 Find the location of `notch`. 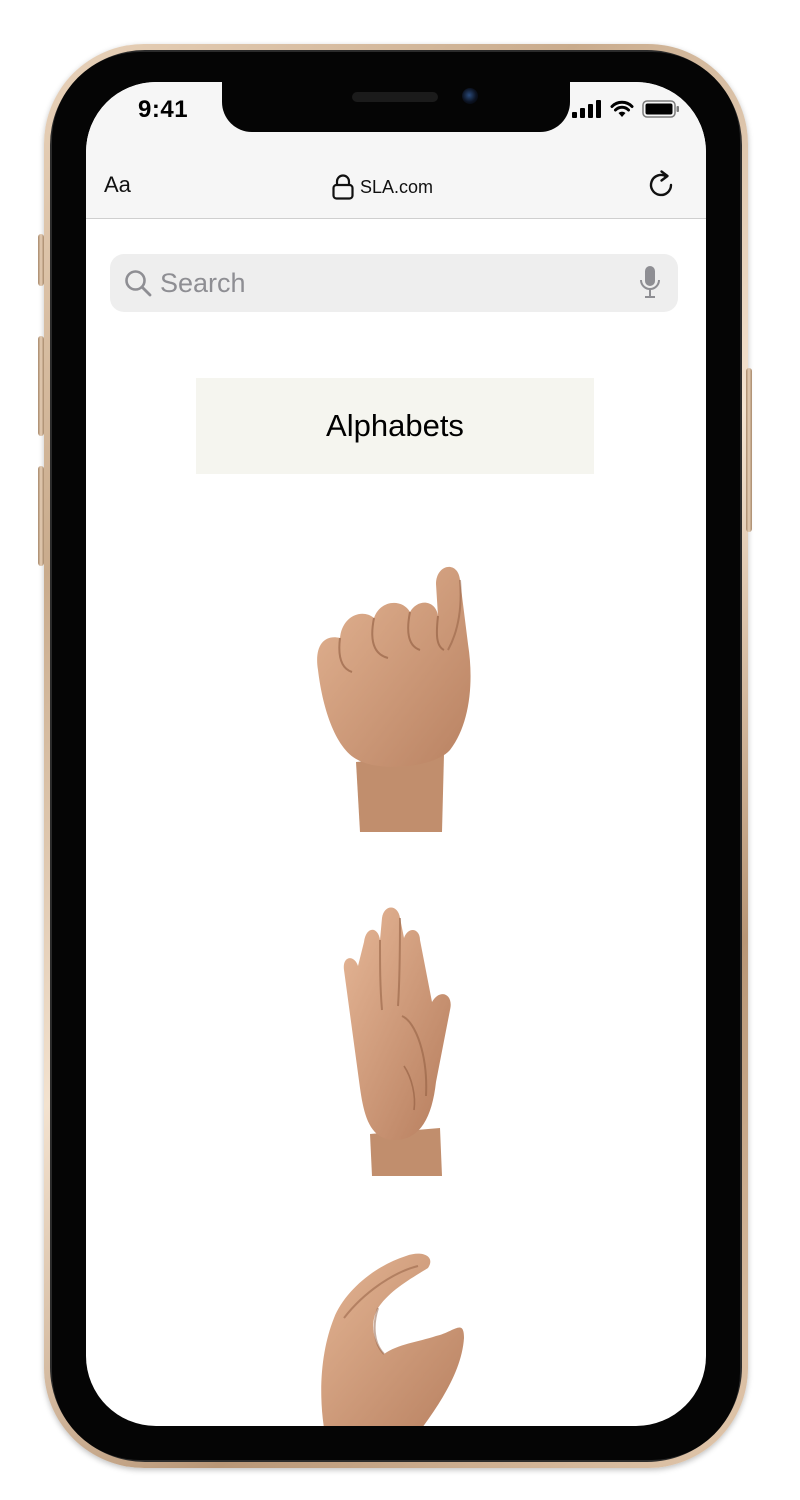

notch is located at coordinates (396, 107).